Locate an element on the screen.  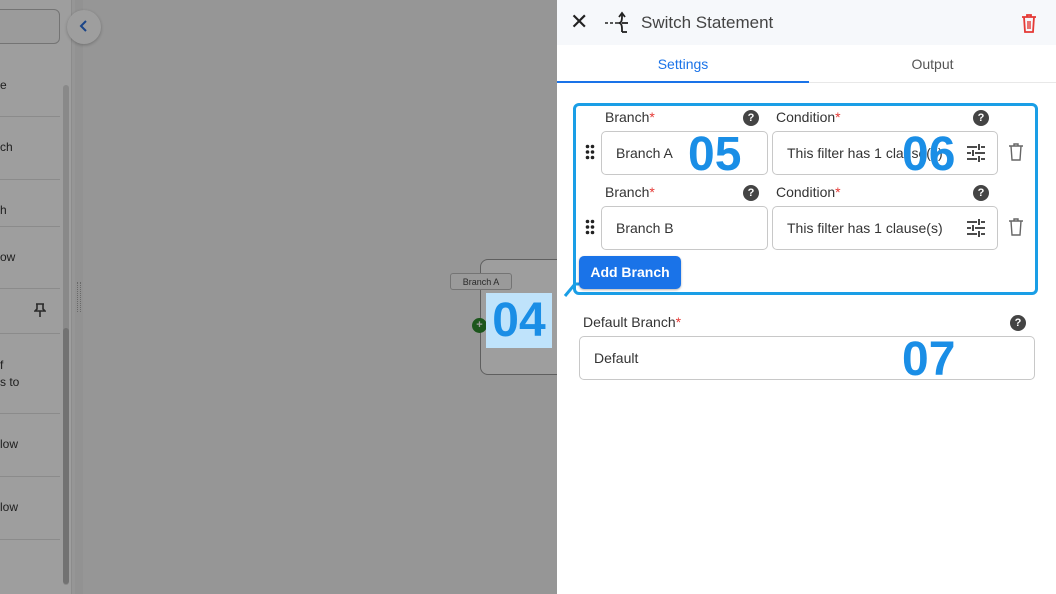
default-branch-label: Default Branch* is located at coordinates (632, 322).